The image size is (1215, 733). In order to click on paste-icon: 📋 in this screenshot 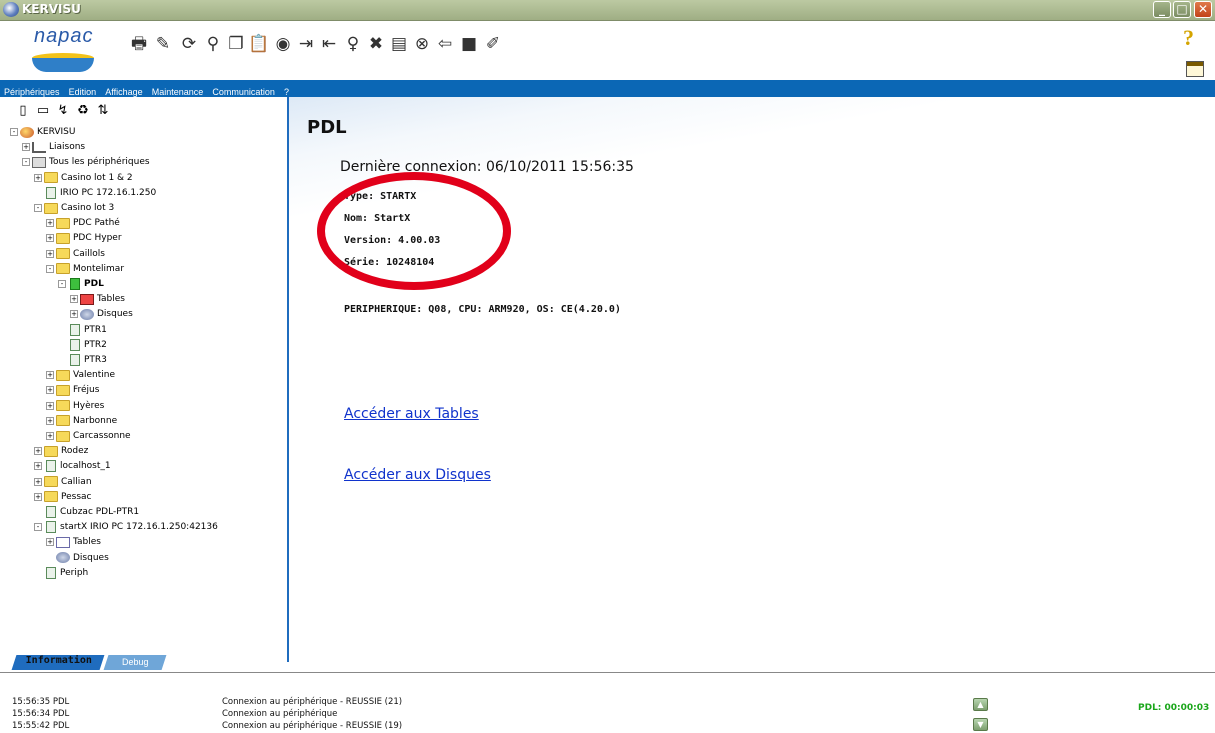, I will do `click(259, 44)`.